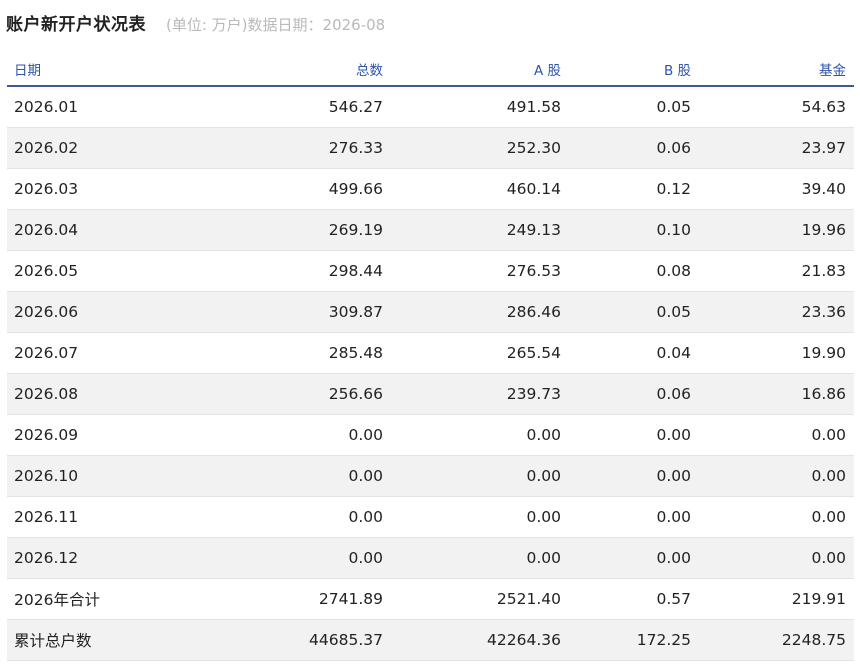 This screenshot has height=667, width=860. What do you see at coordinates (346, 640) in the screenshot?
I see `cell-total: 44685.37` at bounding box center [346, 640].